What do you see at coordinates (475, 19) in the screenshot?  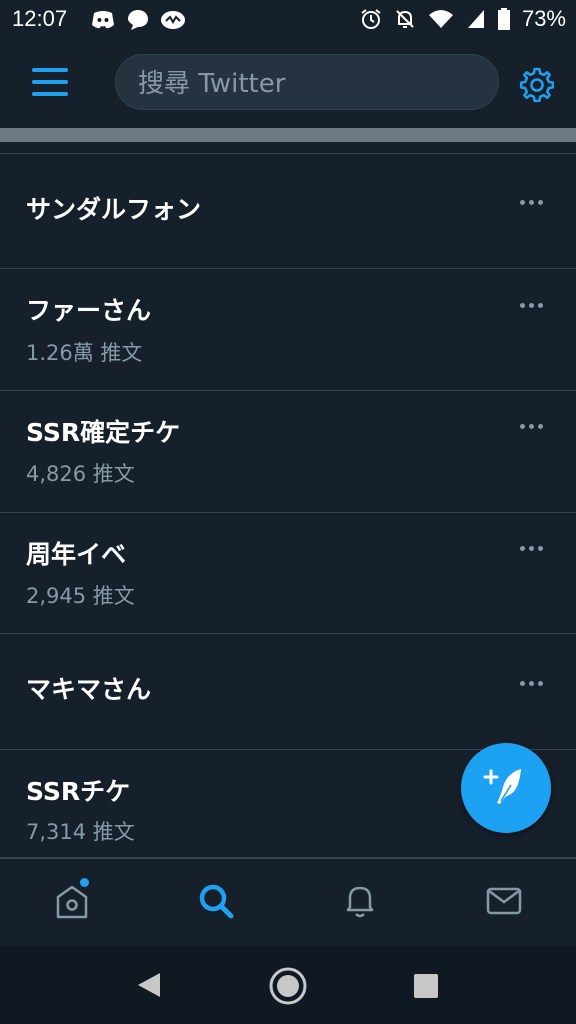 I see `signal-icon` at bounding box center [475, 19].